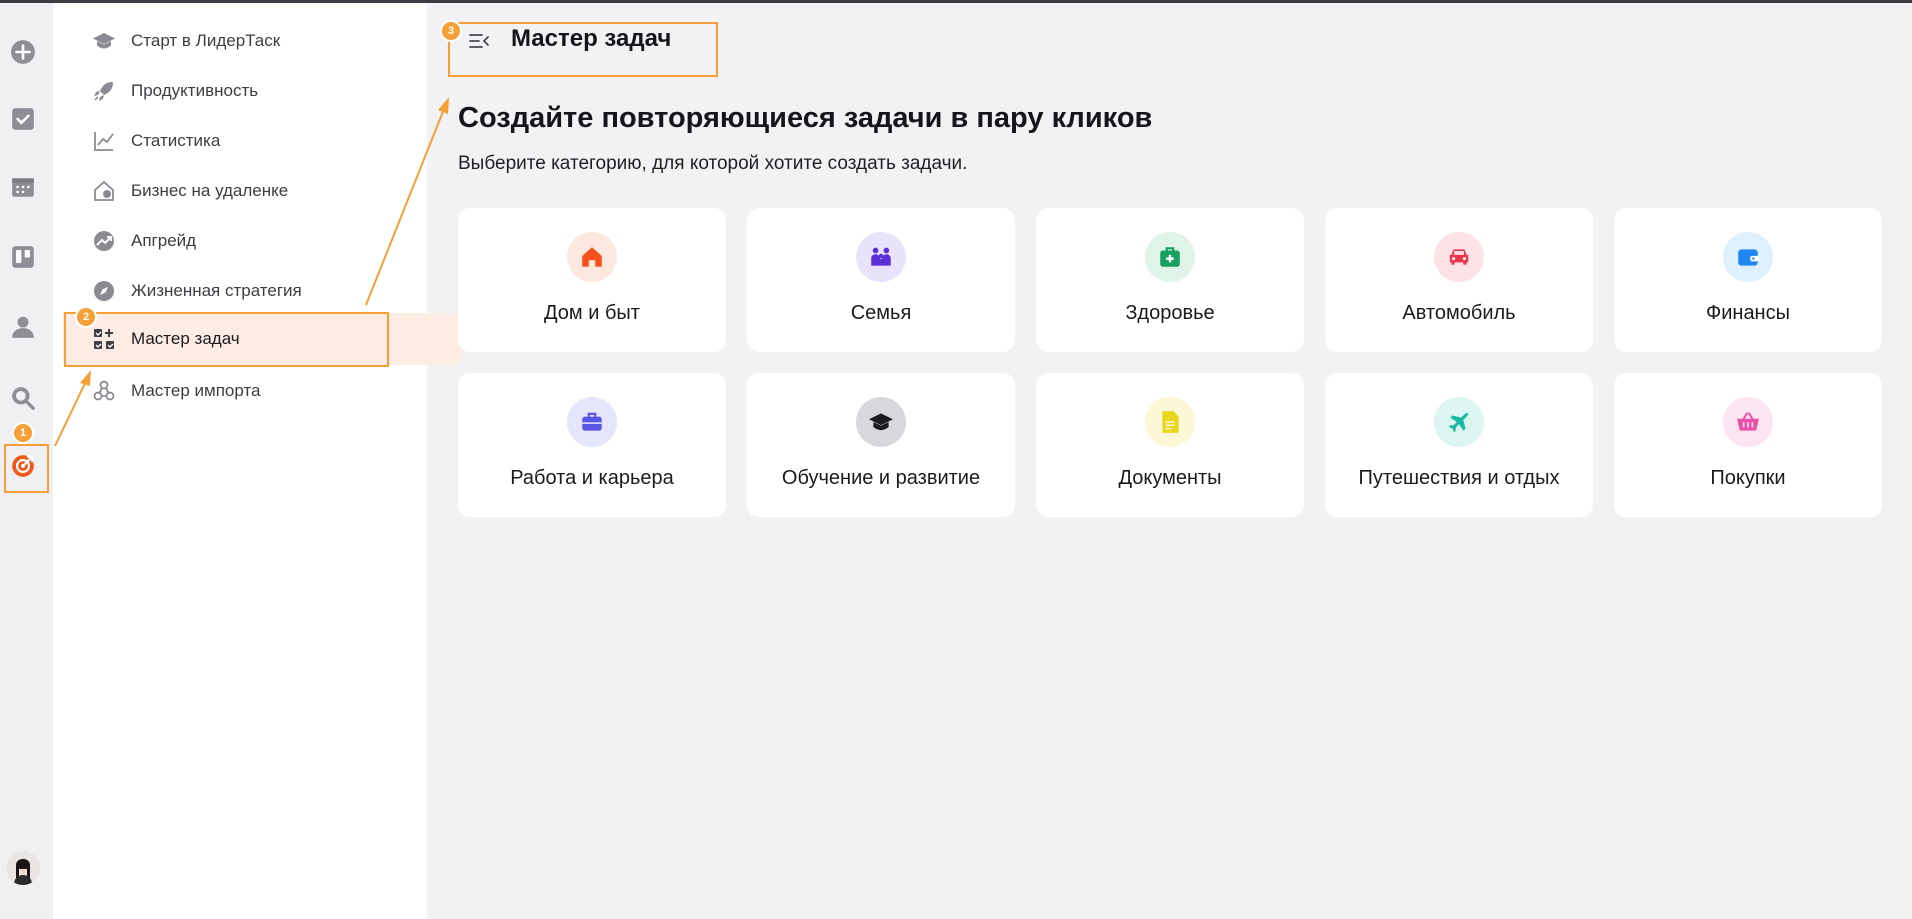  What do you see at coordinates (1748, 478) in the screenshot?
I see `category-label: Покупки` at bounding box center [1748, 478].